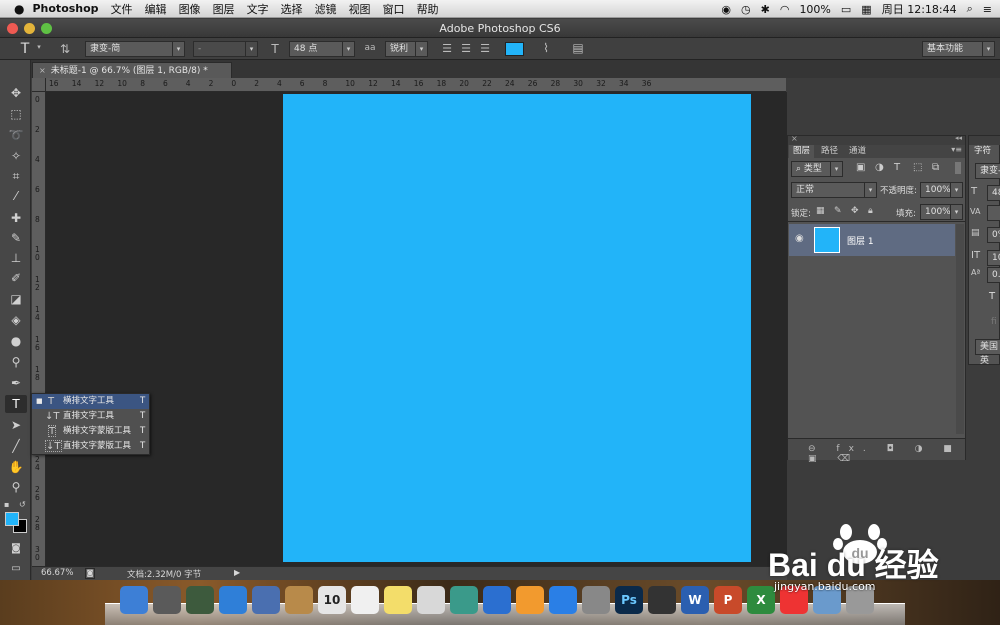  Describe the element at coordinates (258, 9) in the screenshot. I see `menu-type: 文字` at that location.